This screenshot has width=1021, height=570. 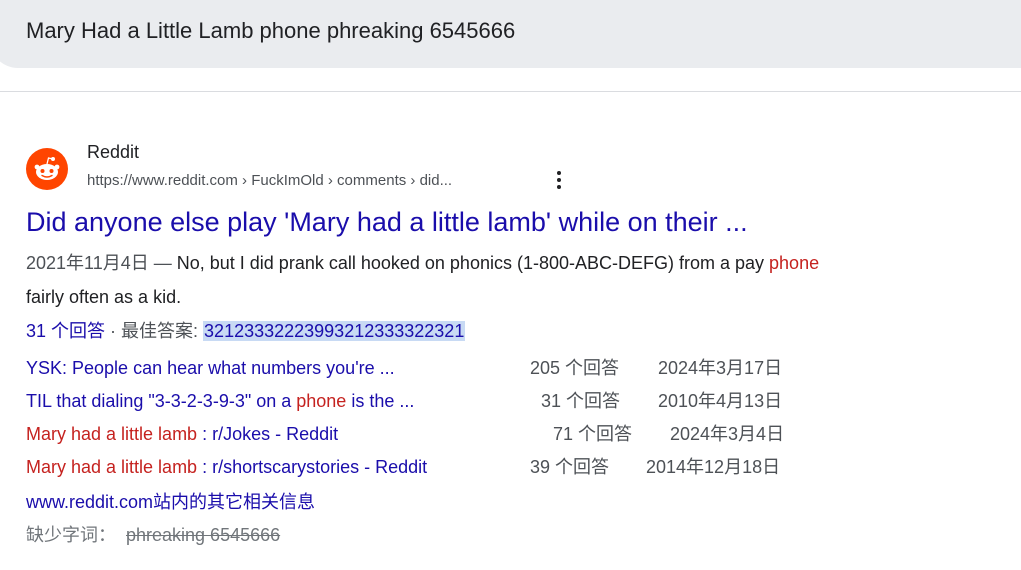 I want to click on kebab-menu-icon, so click(x=559, y=180).